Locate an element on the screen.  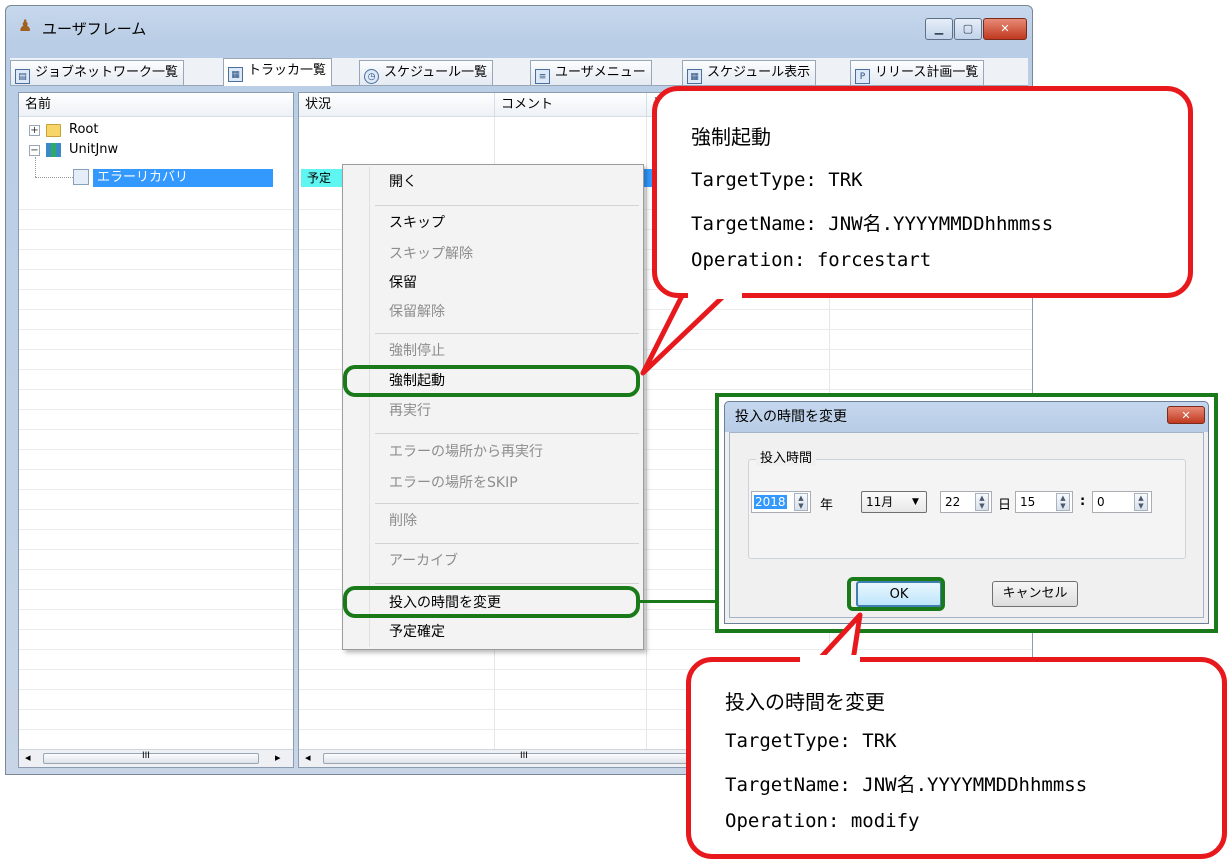
dialog-close-button: ✕ is located at coordinates (1186, 415).